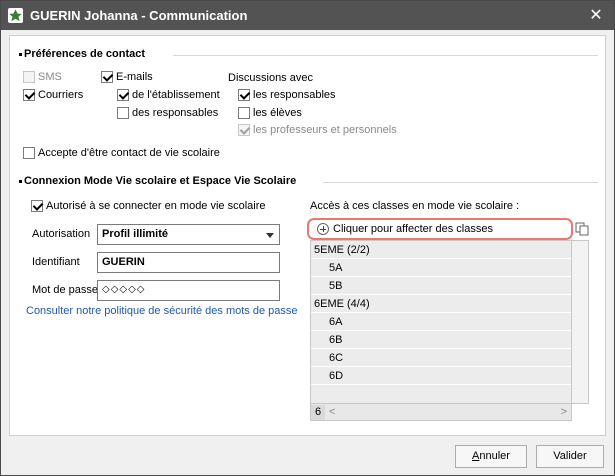 The width and height of the screenshot is (615, 476). I want to click on classes-list-footer: 6 < >, so click(441, 412).